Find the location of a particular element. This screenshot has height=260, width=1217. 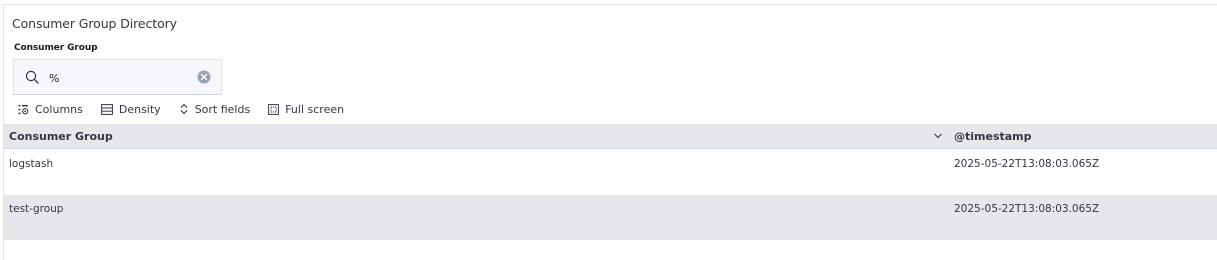

panel-title: Consumer Group Directory is located at coordinates (94, 23).